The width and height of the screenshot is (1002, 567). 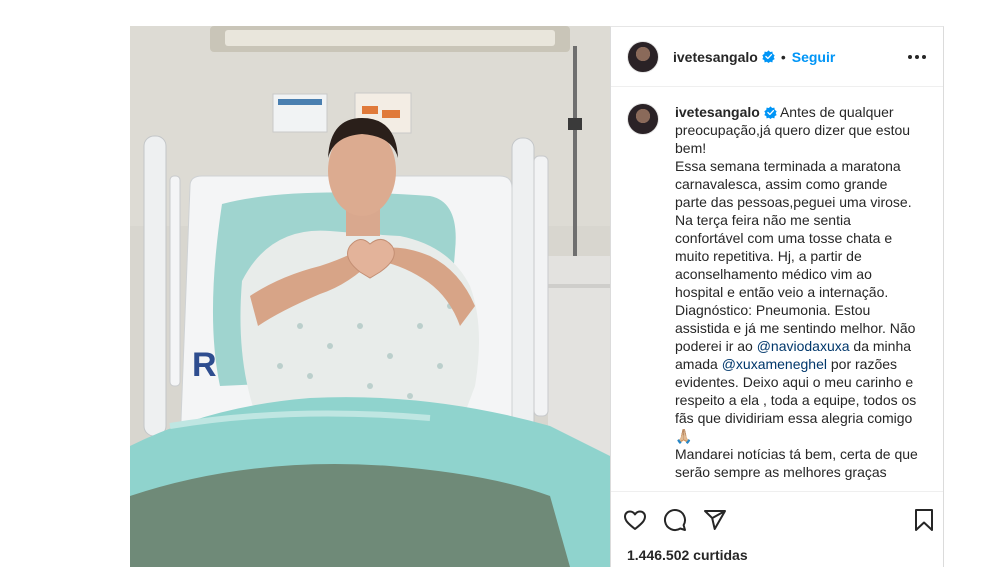 What do you see at coordinates (774, 364) in the screenshot?
I see `mention-link-xuxameneghel: @xuxameneghel` at bounding box center [774, 364].